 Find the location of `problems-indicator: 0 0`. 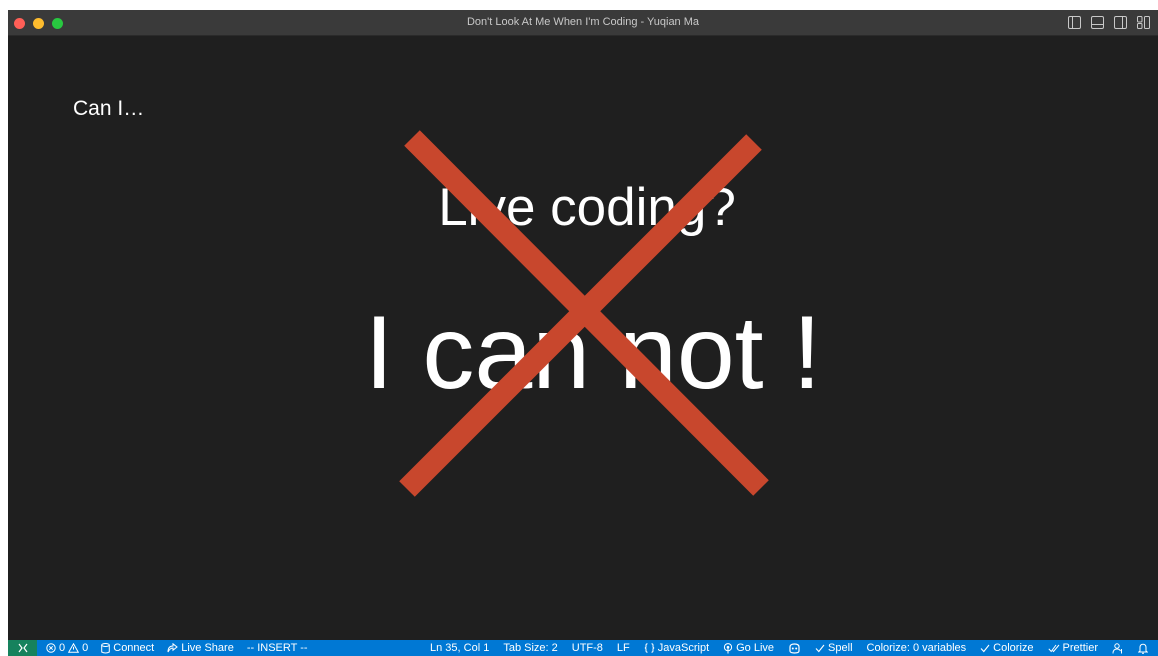

problems-indicator: 0 0 is located at coordinates (67, 648).